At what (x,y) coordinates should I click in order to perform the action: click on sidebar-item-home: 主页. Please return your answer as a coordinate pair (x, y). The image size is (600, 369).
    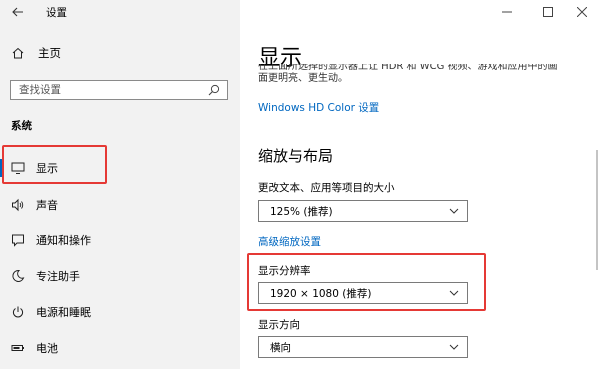
    Looking at the image, I should click on (36, 53).